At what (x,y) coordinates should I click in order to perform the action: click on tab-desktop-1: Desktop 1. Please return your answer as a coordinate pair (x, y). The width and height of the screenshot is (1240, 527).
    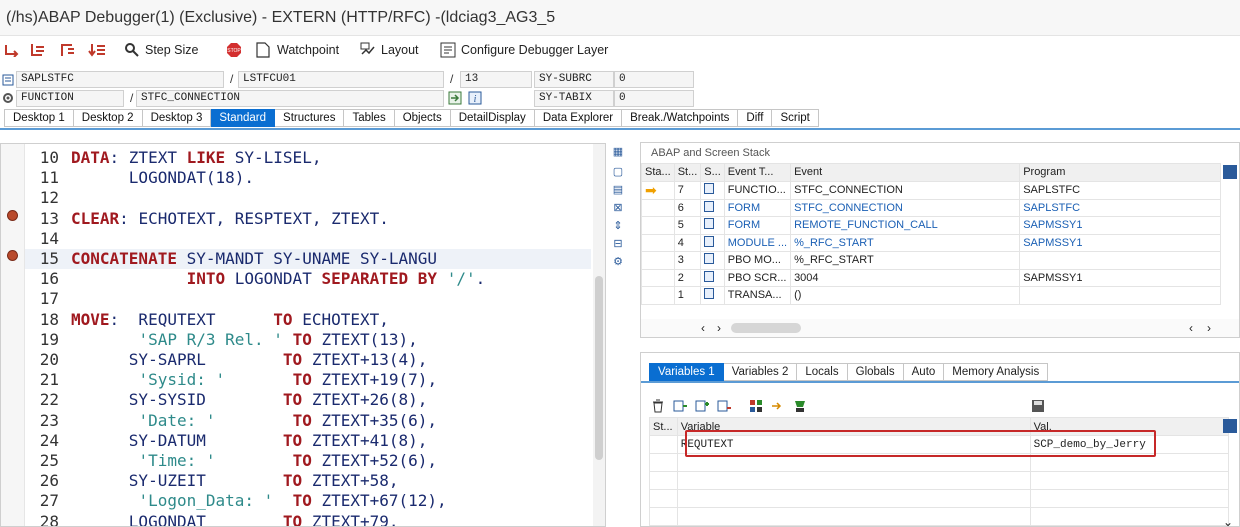
    Looking at the image, I should click on (39, 118).